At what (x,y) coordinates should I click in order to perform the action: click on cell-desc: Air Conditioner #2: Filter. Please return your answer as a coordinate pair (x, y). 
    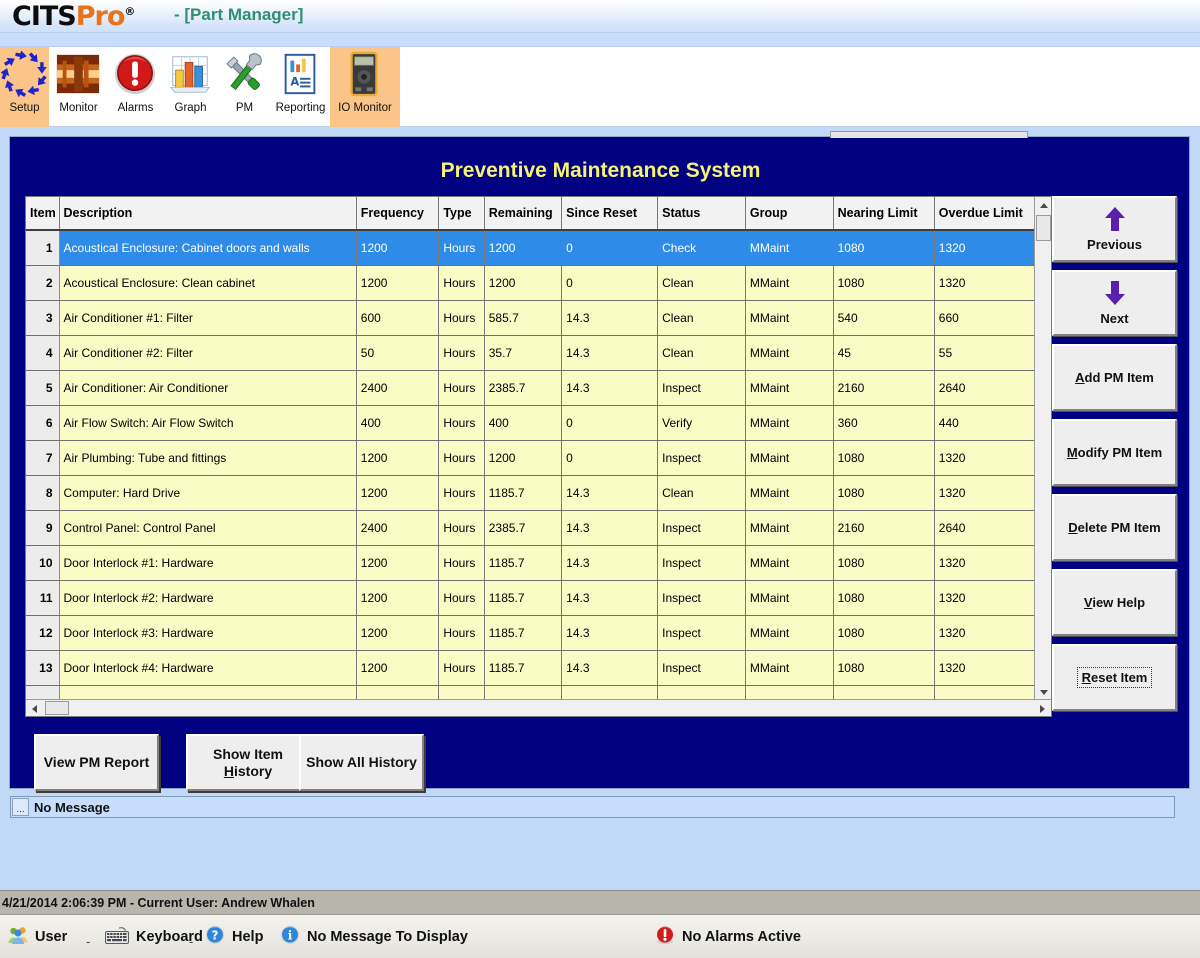
    Looking at the image, I should click on (208, 353).